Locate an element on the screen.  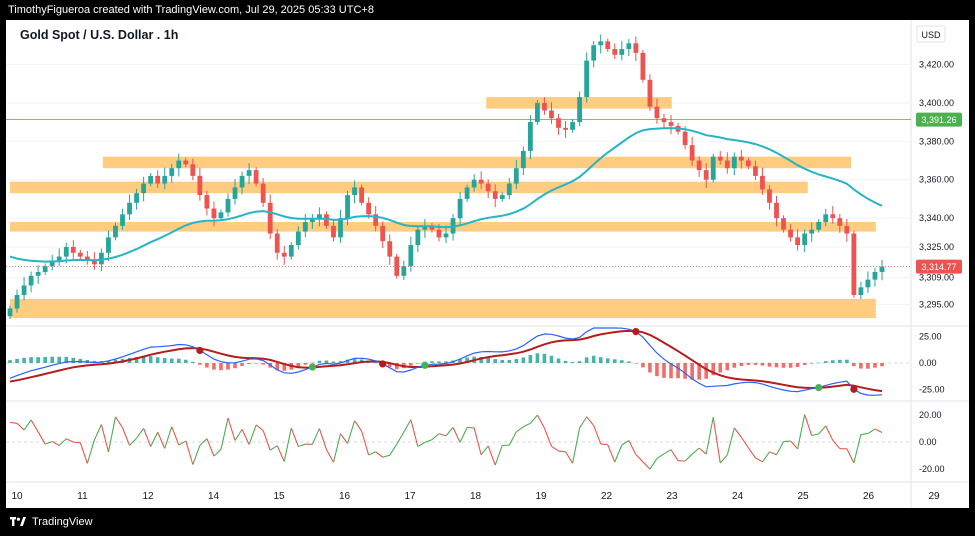
last-price-badge: 3,314.77 is located at coordinates (938, 267).